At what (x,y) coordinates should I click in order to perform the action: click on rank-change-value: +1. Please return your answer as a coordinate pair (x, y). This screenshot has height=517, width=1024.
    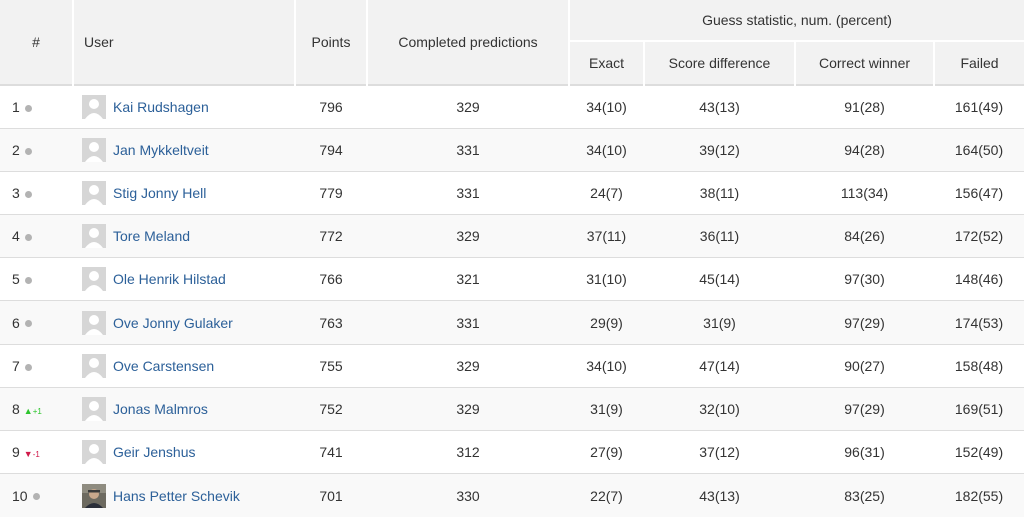
    Looking at the image, I should click on (37, 412).